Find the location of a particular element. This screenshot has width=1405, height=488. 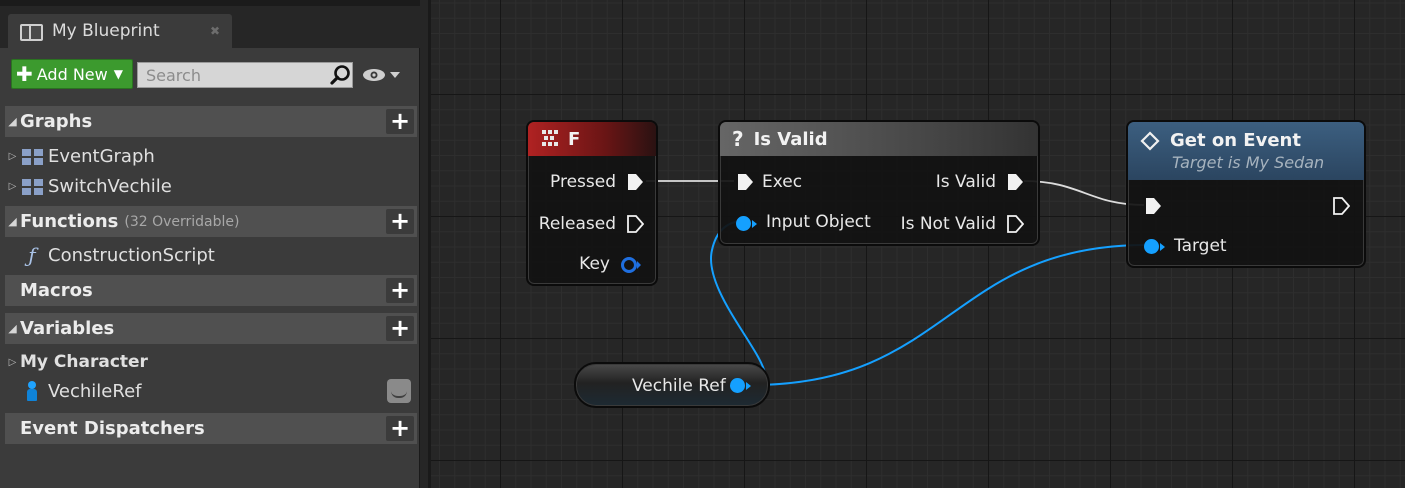

tab-strip: My Blueprint ✖ is located at coordinates (210, 24).